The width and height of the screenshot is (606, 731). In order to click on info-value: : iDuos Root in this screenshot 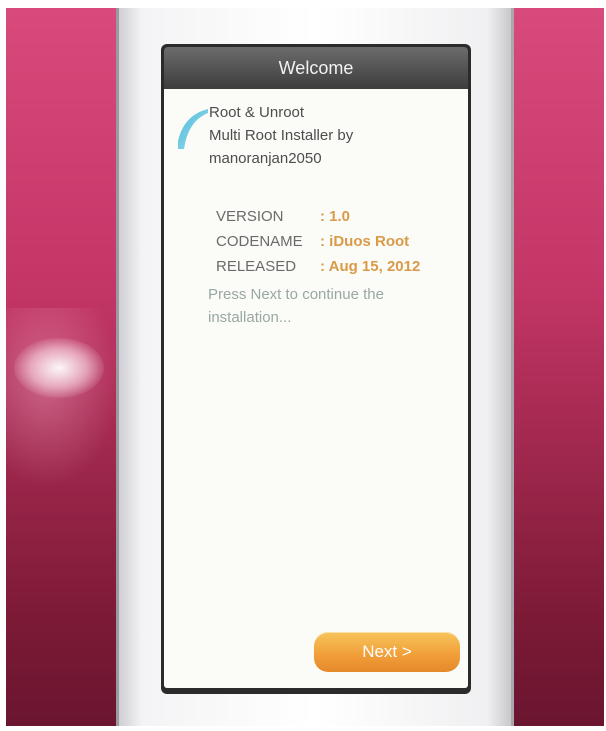, I will do `click(365, 241)`.